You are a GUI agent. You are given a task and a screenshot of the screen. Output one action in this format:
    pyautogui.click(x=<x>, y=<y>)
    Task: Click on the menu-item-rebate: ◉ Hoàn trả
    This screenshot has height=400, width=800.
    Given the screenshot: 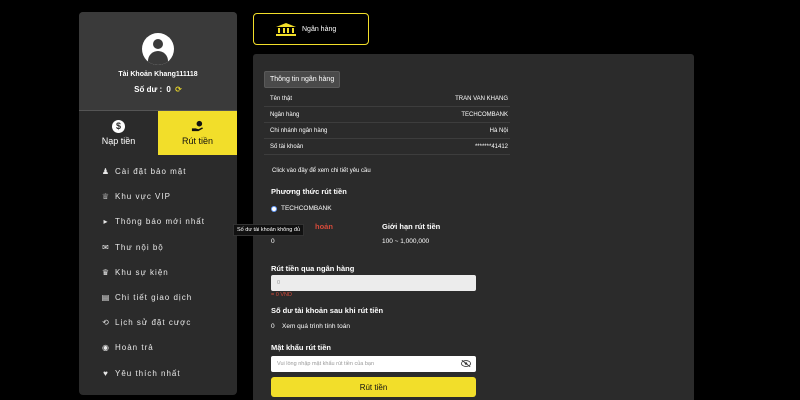 What is the action you would take?
    pyautogui.click(x=158, y=347)
    